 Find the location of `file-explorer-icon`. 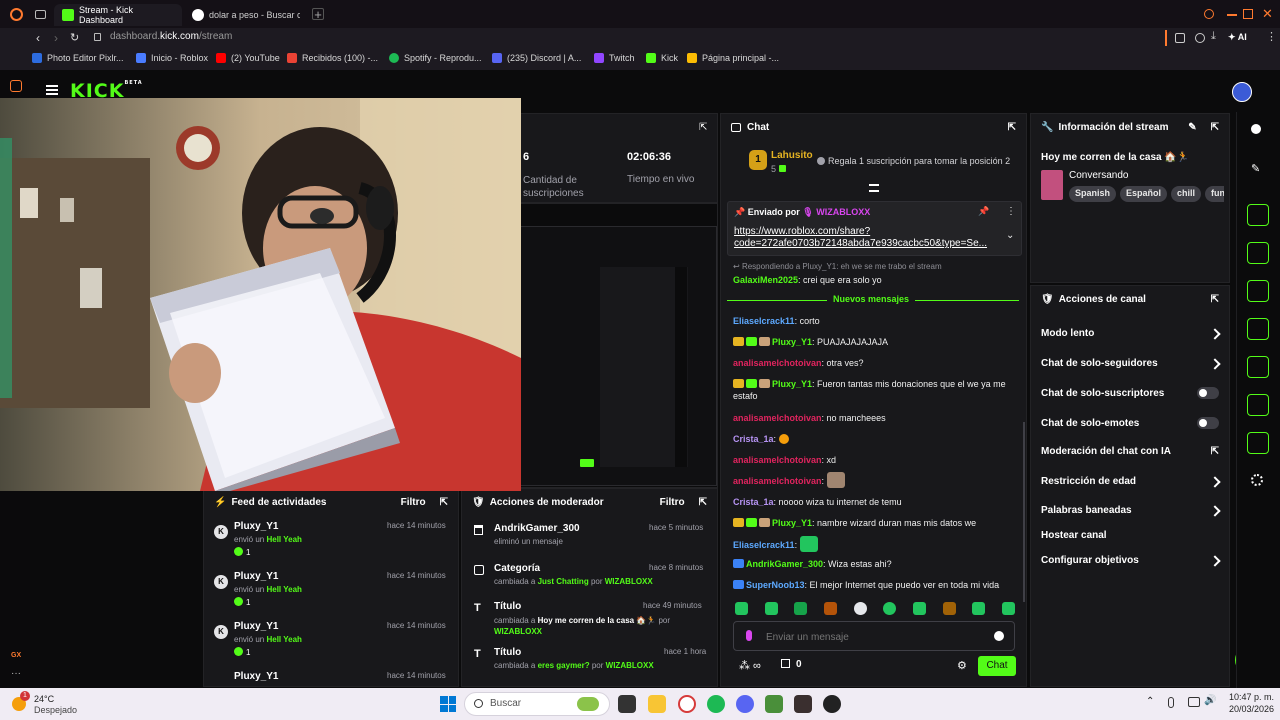

file-explorer-icon is located at coordinates (657, 704).